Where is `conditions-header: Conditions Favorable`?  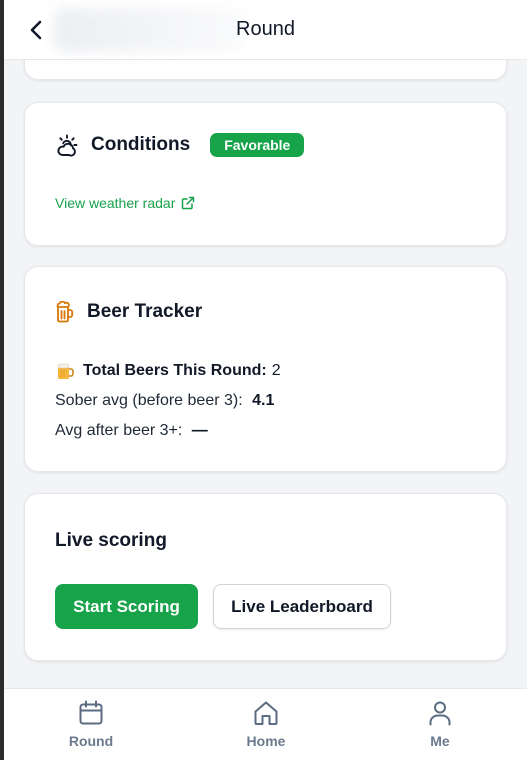
conditions-header: Conditions Favorable is located at coordinates (180, 145).